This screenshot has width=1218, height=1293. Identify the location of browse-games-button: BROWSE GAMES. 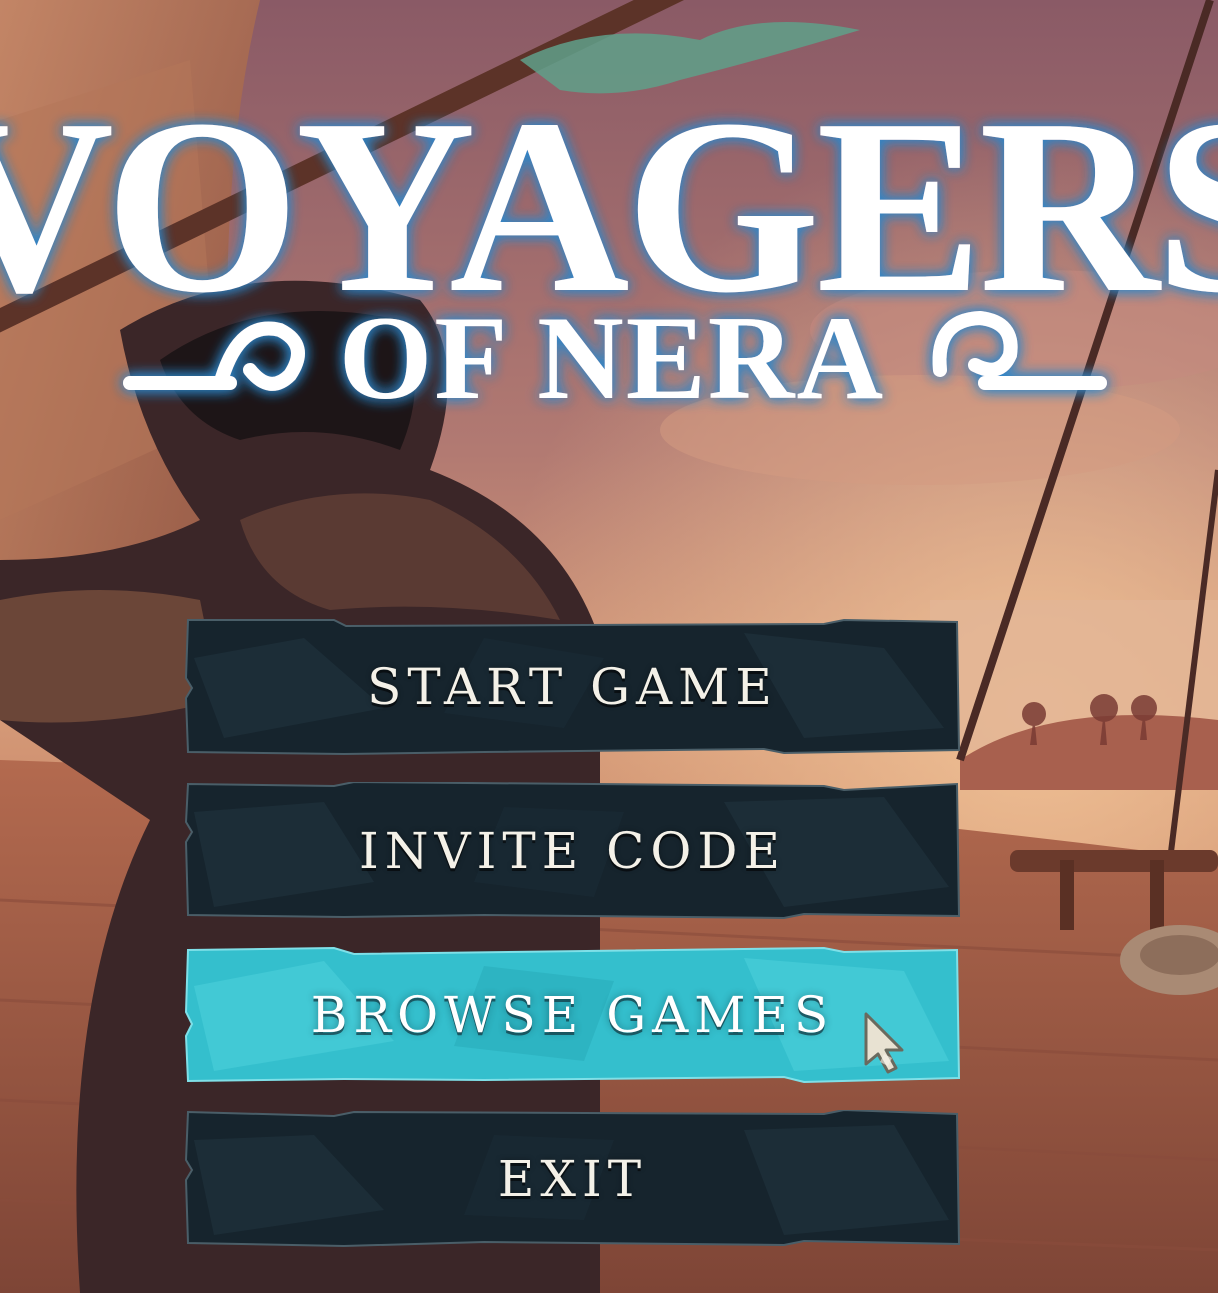
(572, 1014).